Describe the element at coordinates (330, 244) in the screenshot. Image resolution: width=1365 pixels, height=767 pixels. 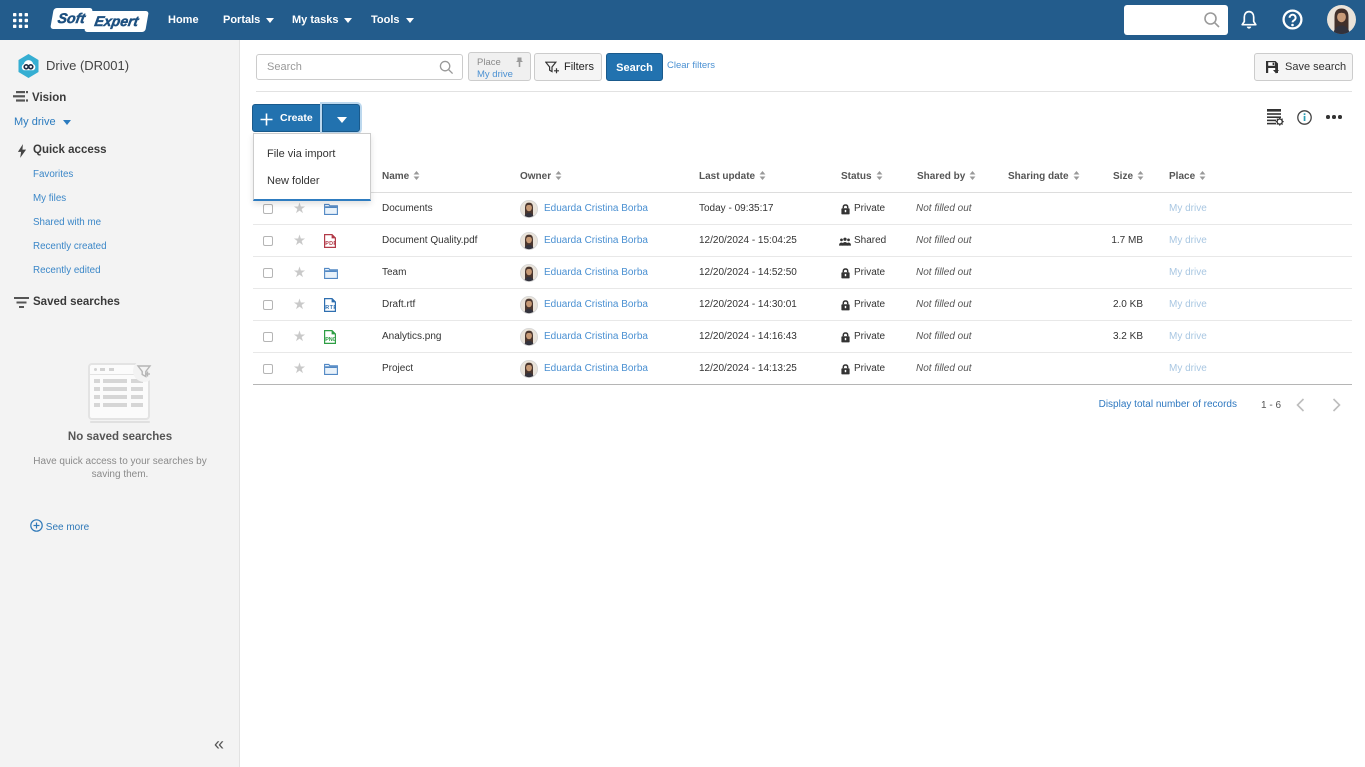
I see `svg-text: PDF` at that location.